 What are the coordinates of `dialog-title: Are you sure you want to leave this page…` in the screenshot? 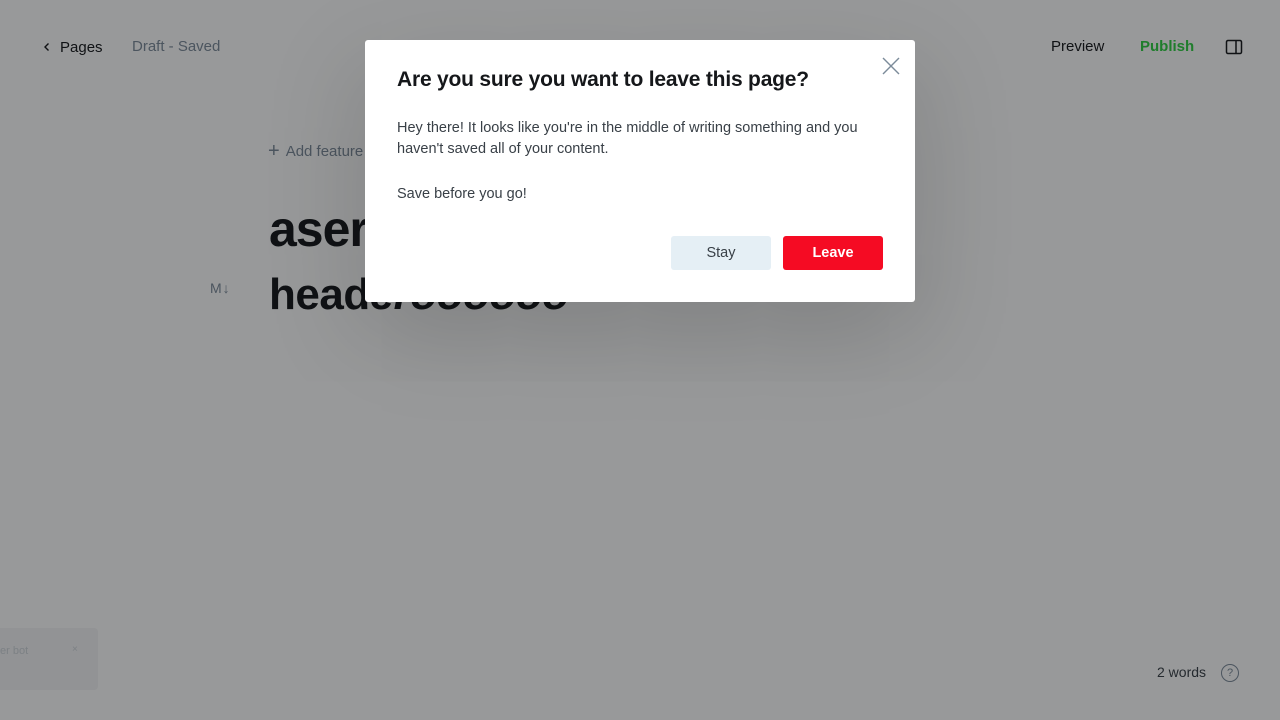 It's located at (603, 79).